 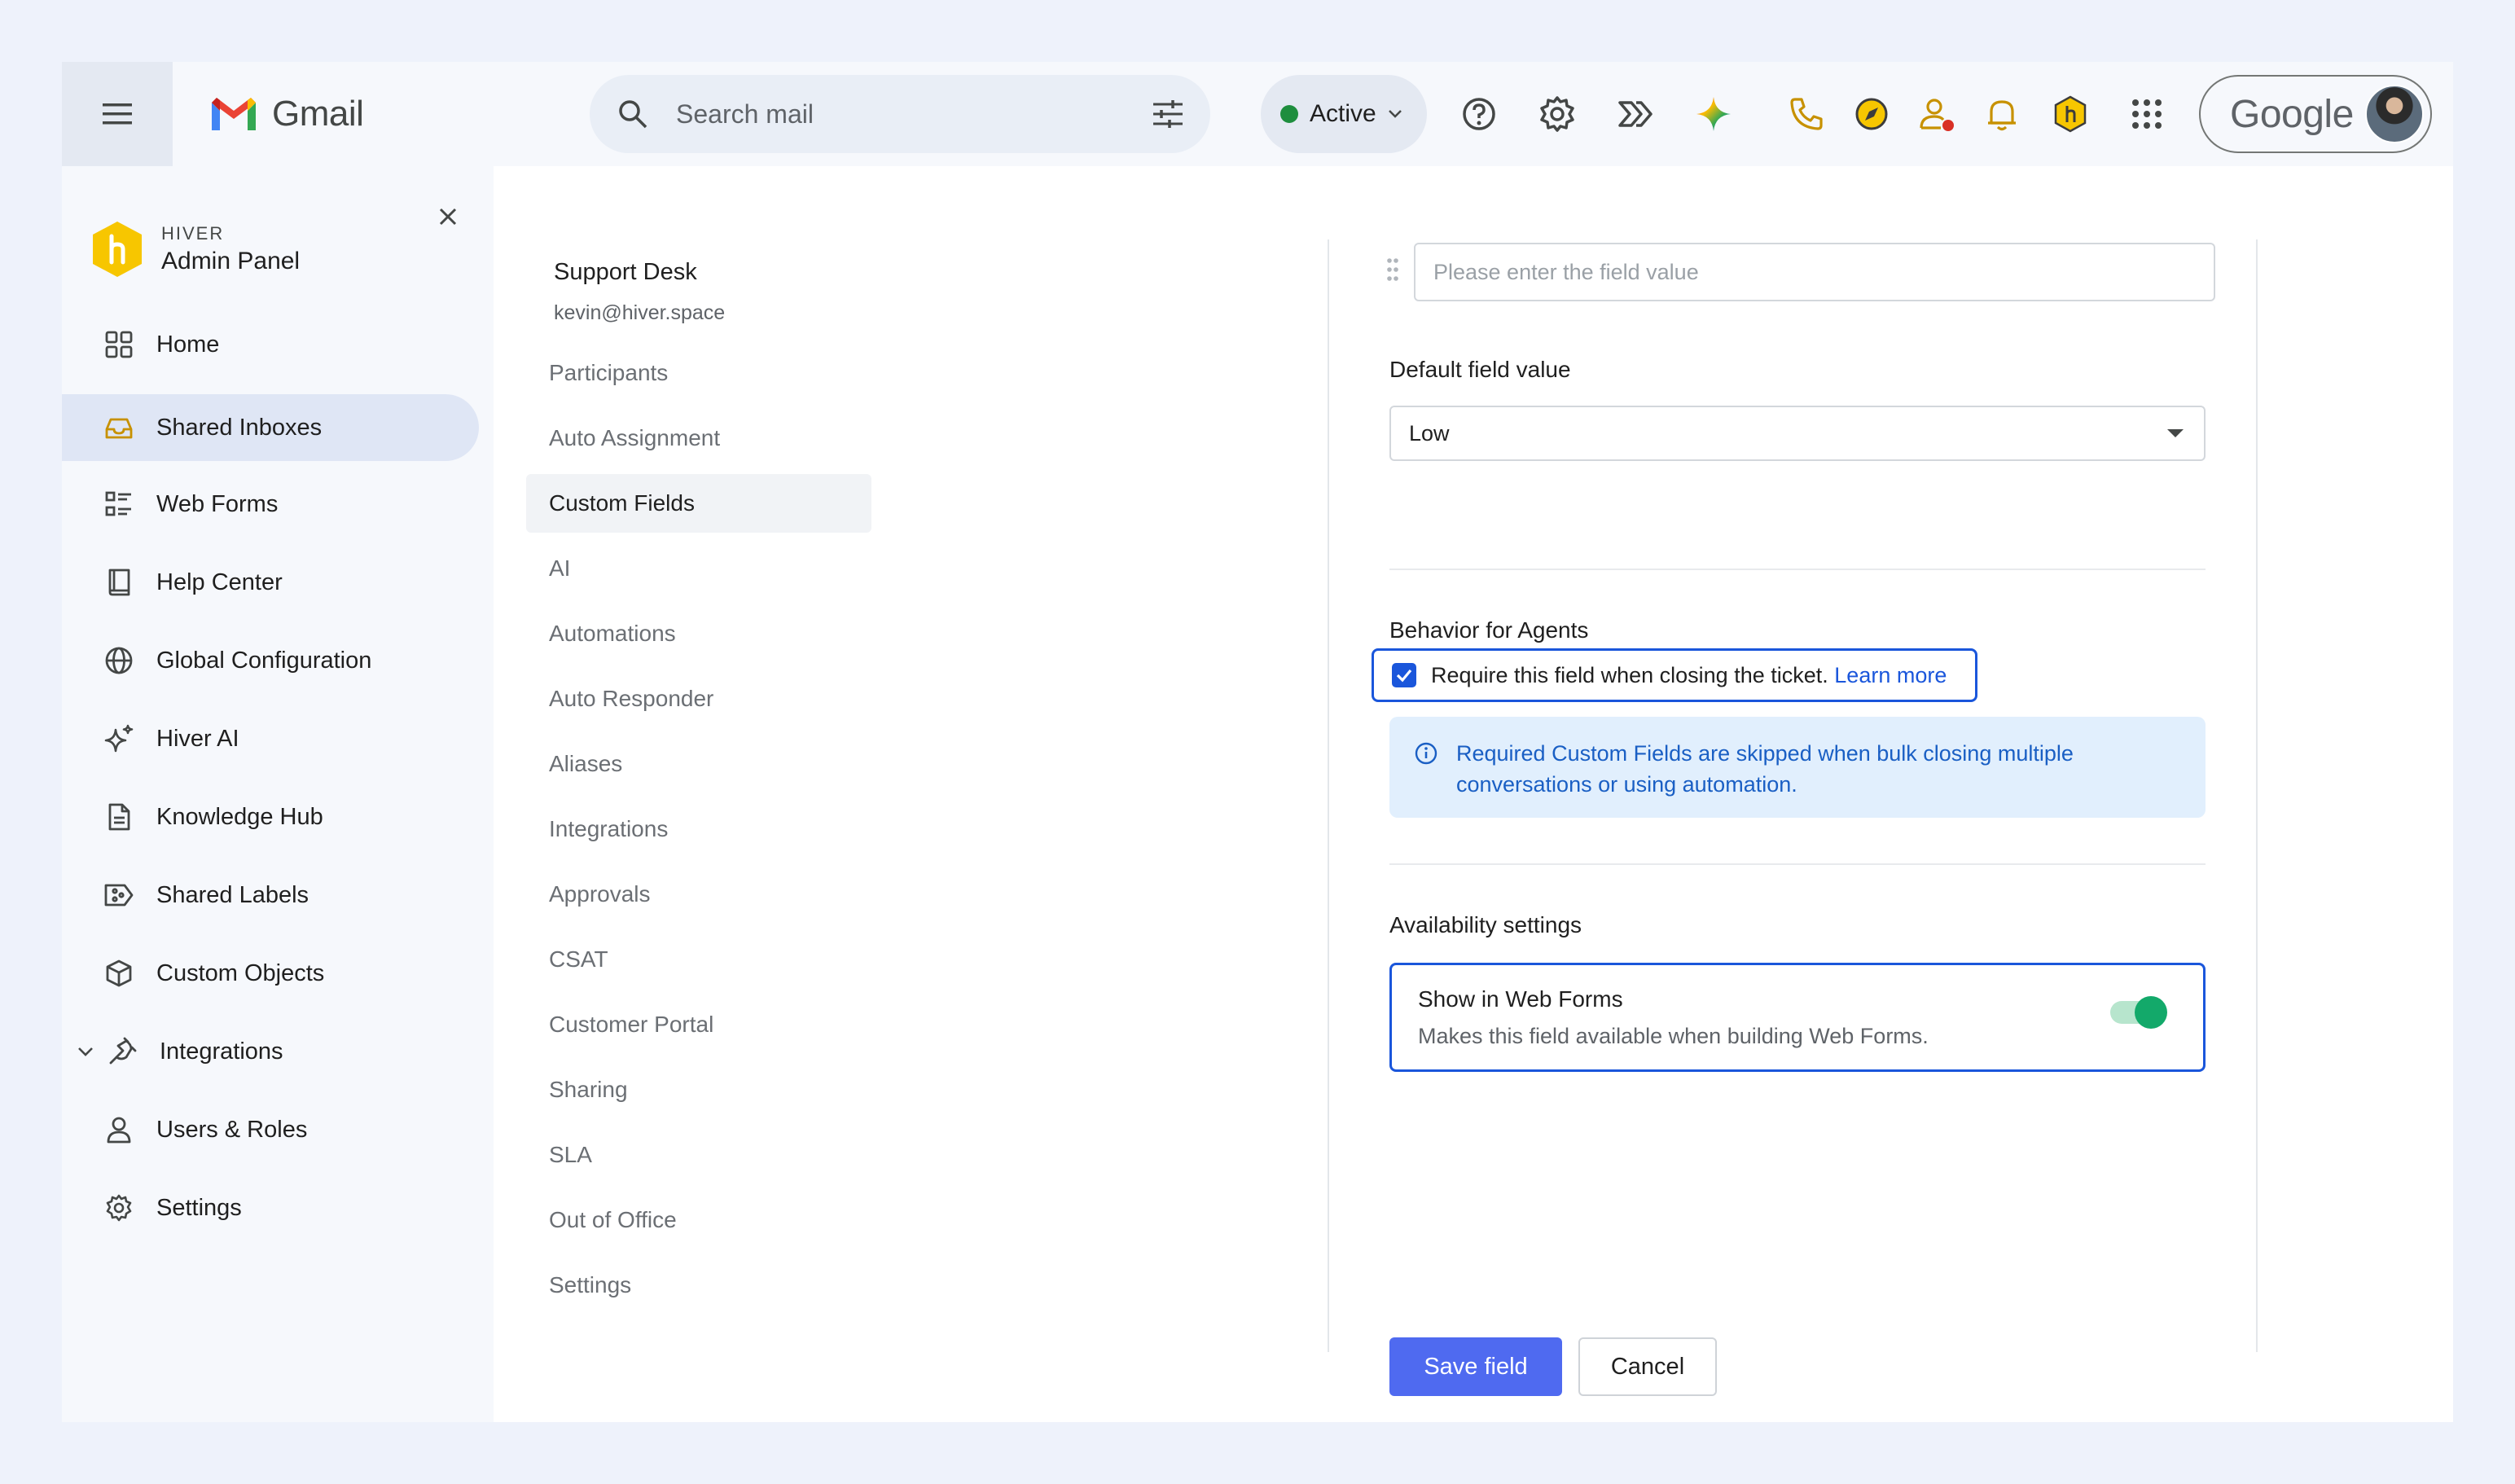 I want to click on sidebar-item-label: Custom Objects, so click(x=241, y=973).